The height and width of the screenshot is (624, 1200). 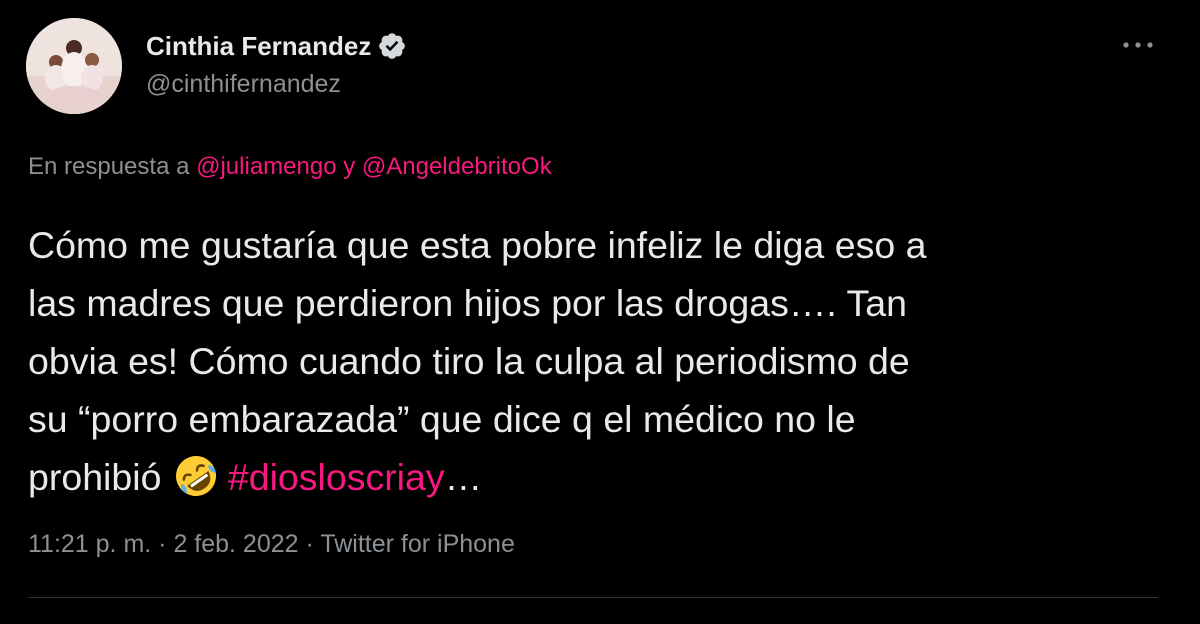 I want to click on more-options-button, so click(x=1138, y=45).